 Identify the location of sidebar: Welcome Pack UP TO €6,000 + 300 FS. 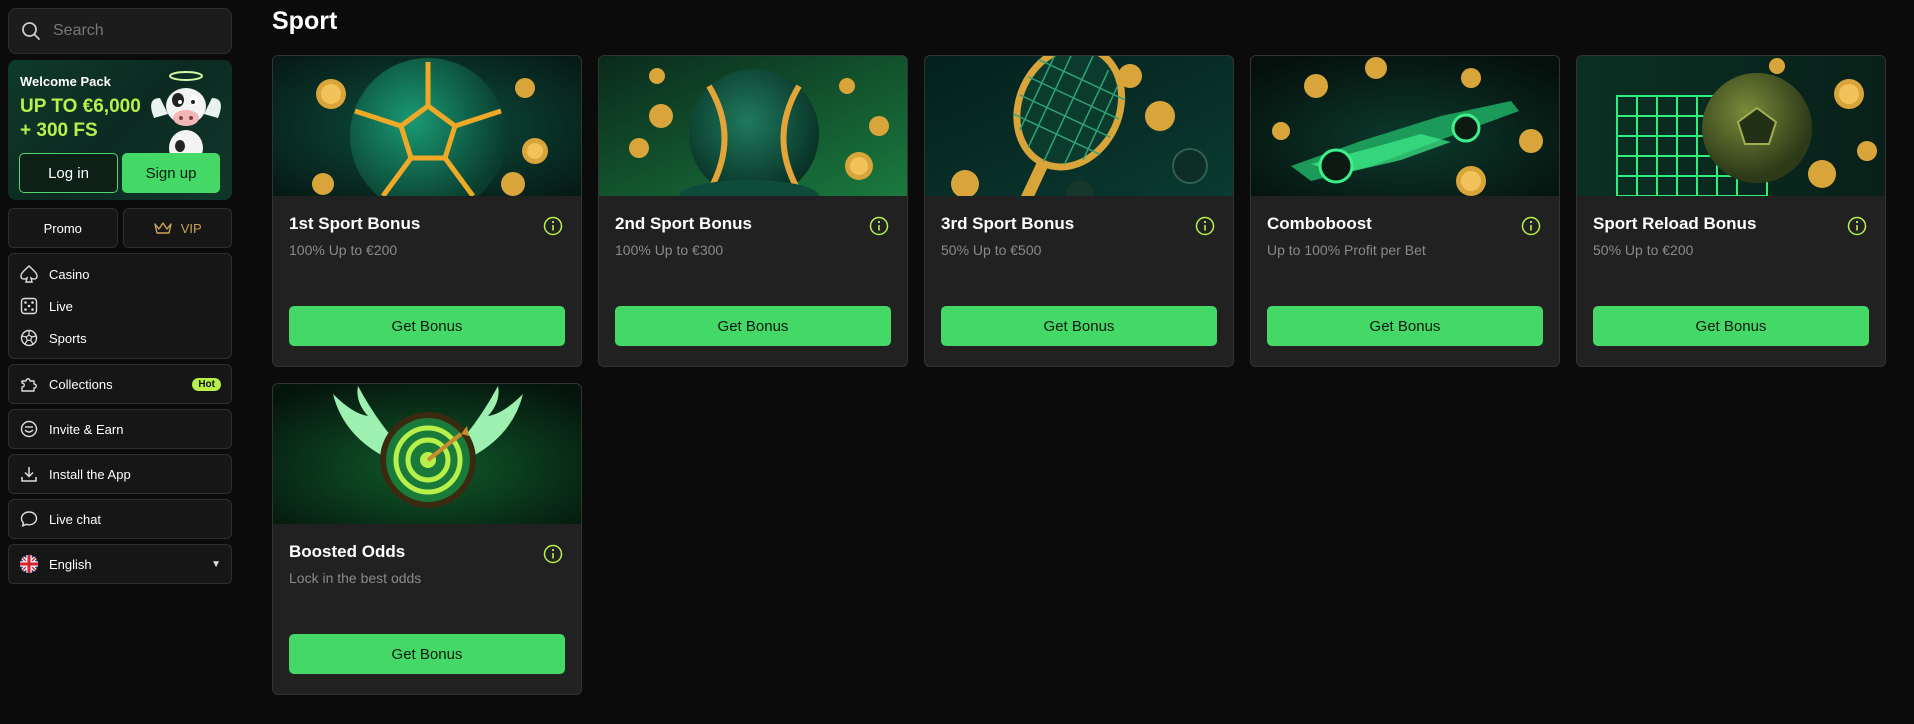
(120, 296).